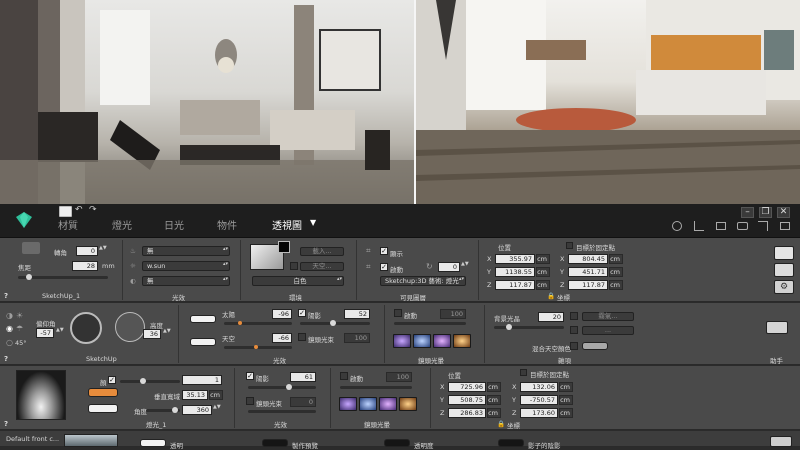 The image size is (800, 450). I want to click on tgt-x-field: 804.45, so click(588, 259).